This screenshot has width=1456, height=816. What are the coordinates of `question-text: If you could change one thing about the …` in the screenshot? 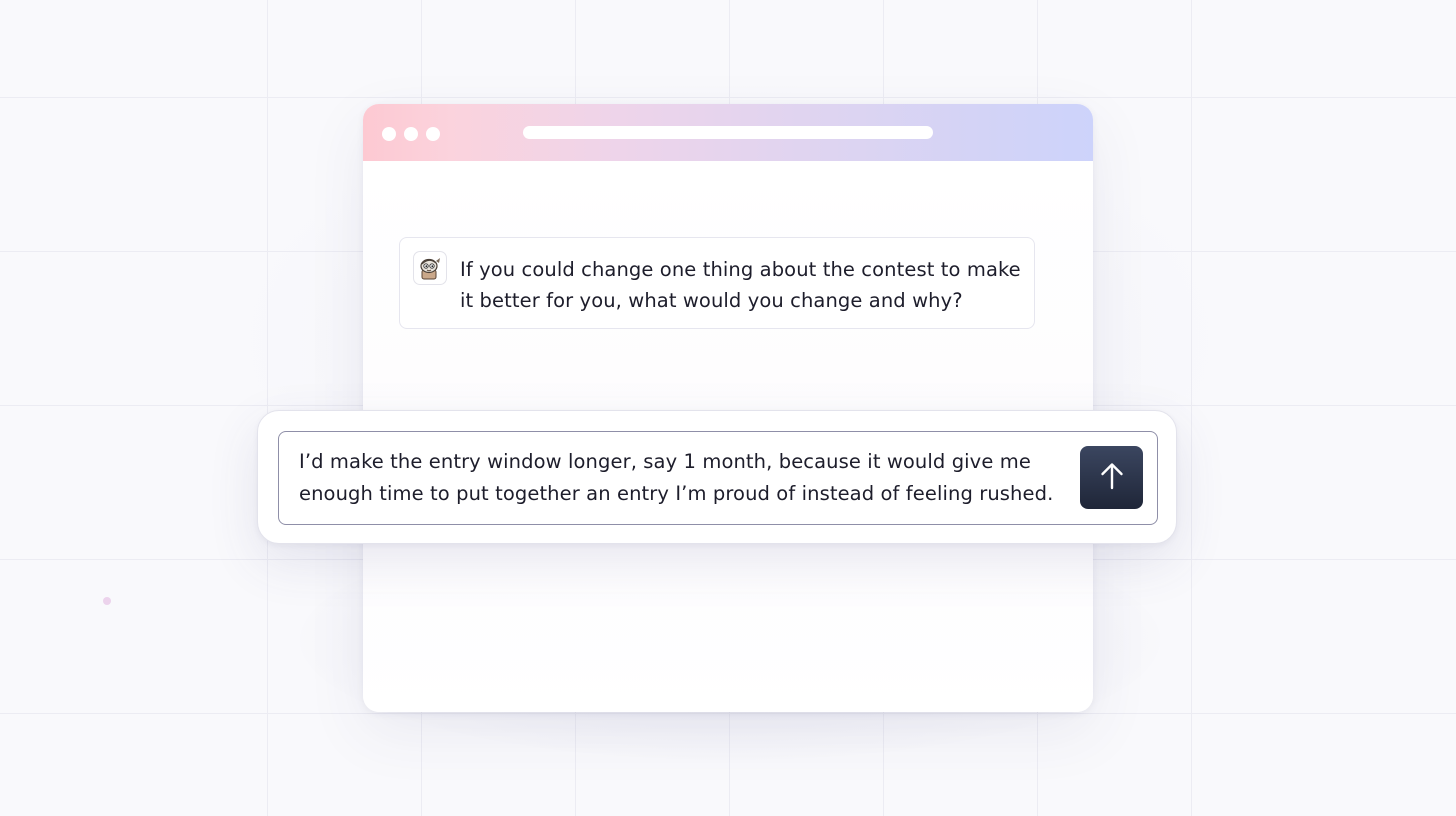 It's located at (740, 285).